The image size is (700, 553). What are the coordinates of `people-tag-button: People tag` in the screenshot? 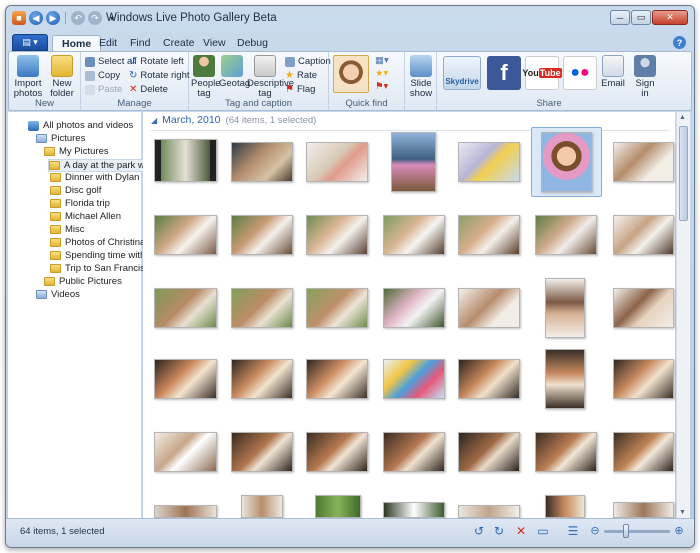 It's located at (206, 77).